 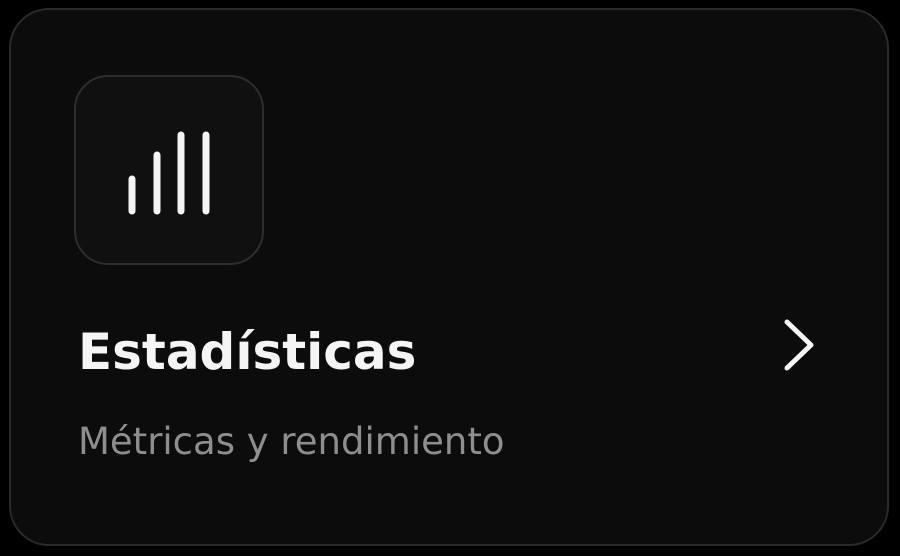 I want to click on chevron-right-icon, so click(x=801, y=345).